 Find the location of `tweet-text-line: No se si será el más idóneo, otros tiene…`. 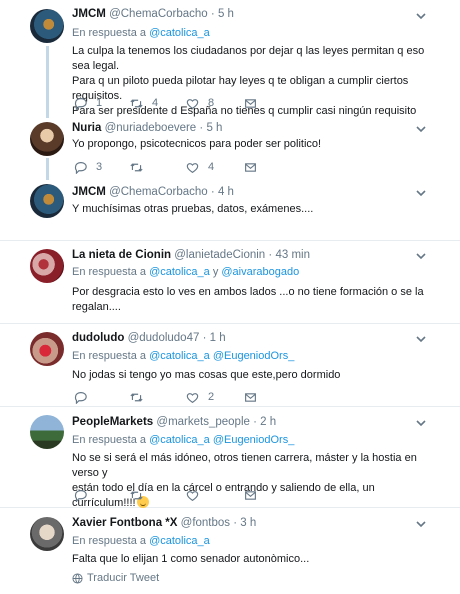

tweet-text-line: No se si será el más idóneo, otros tiene… is located at coordinates (244, 465).